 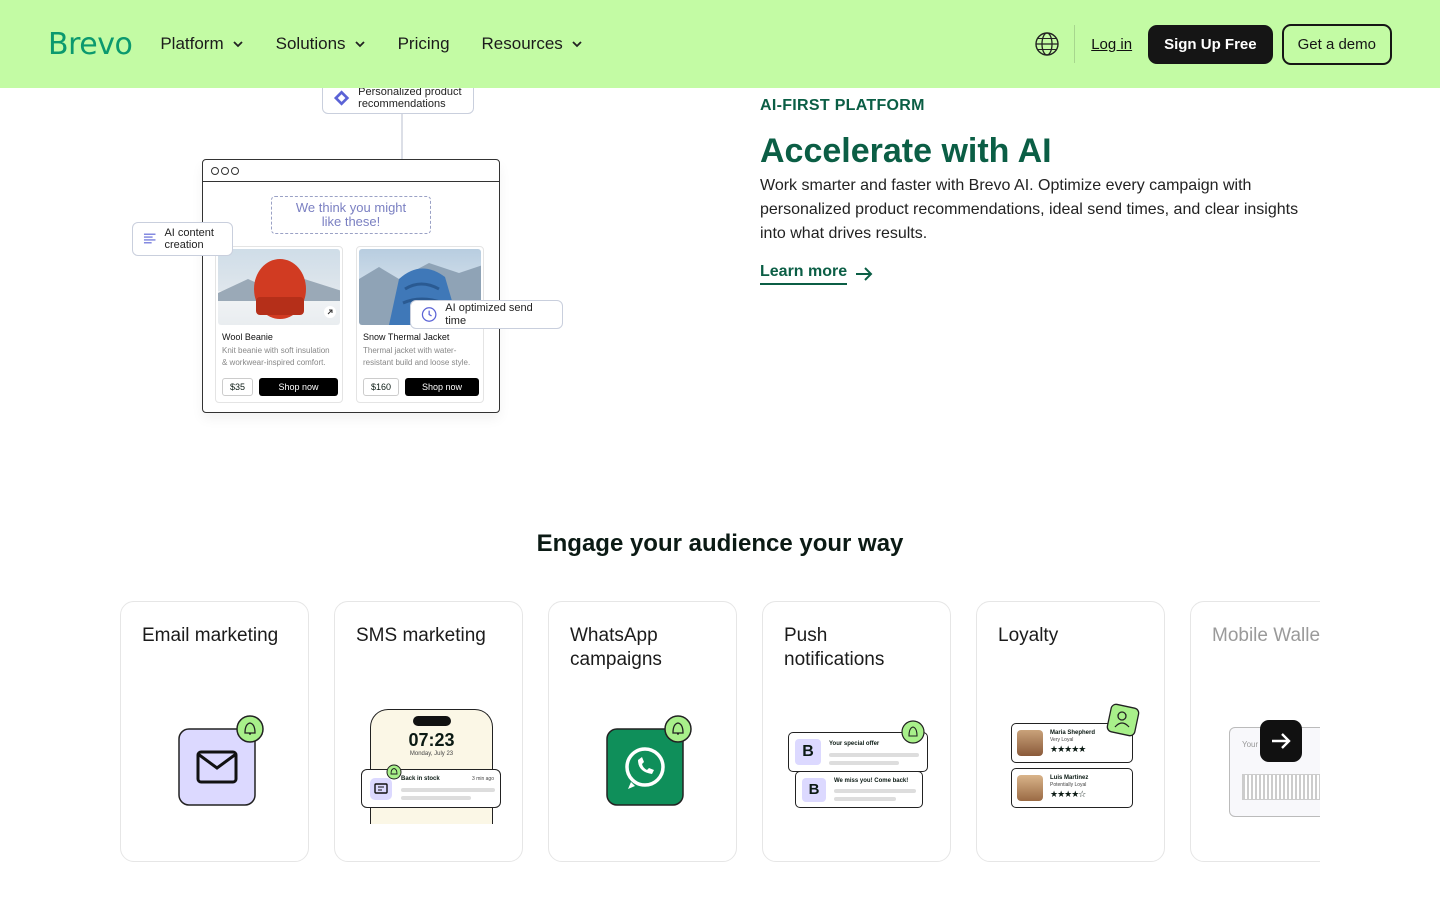 I want to click on browser-bar, so click(x=351, y=171).